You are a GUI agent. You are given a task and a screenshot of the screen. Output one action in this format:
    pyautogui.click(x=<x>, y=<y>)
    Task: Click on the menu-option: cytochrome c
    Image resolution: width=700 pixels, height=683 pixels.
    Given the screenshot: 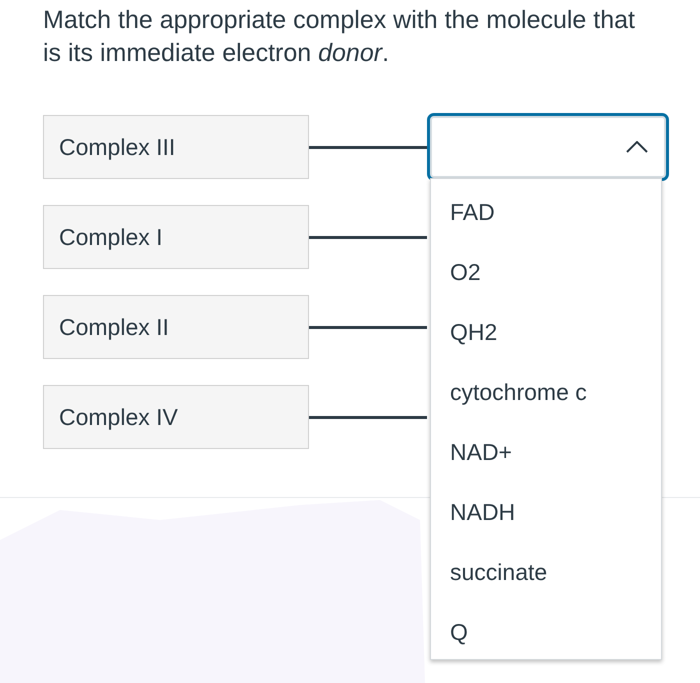 What is the action you would take?
    pyautogui.click(x=546, y=405)
    